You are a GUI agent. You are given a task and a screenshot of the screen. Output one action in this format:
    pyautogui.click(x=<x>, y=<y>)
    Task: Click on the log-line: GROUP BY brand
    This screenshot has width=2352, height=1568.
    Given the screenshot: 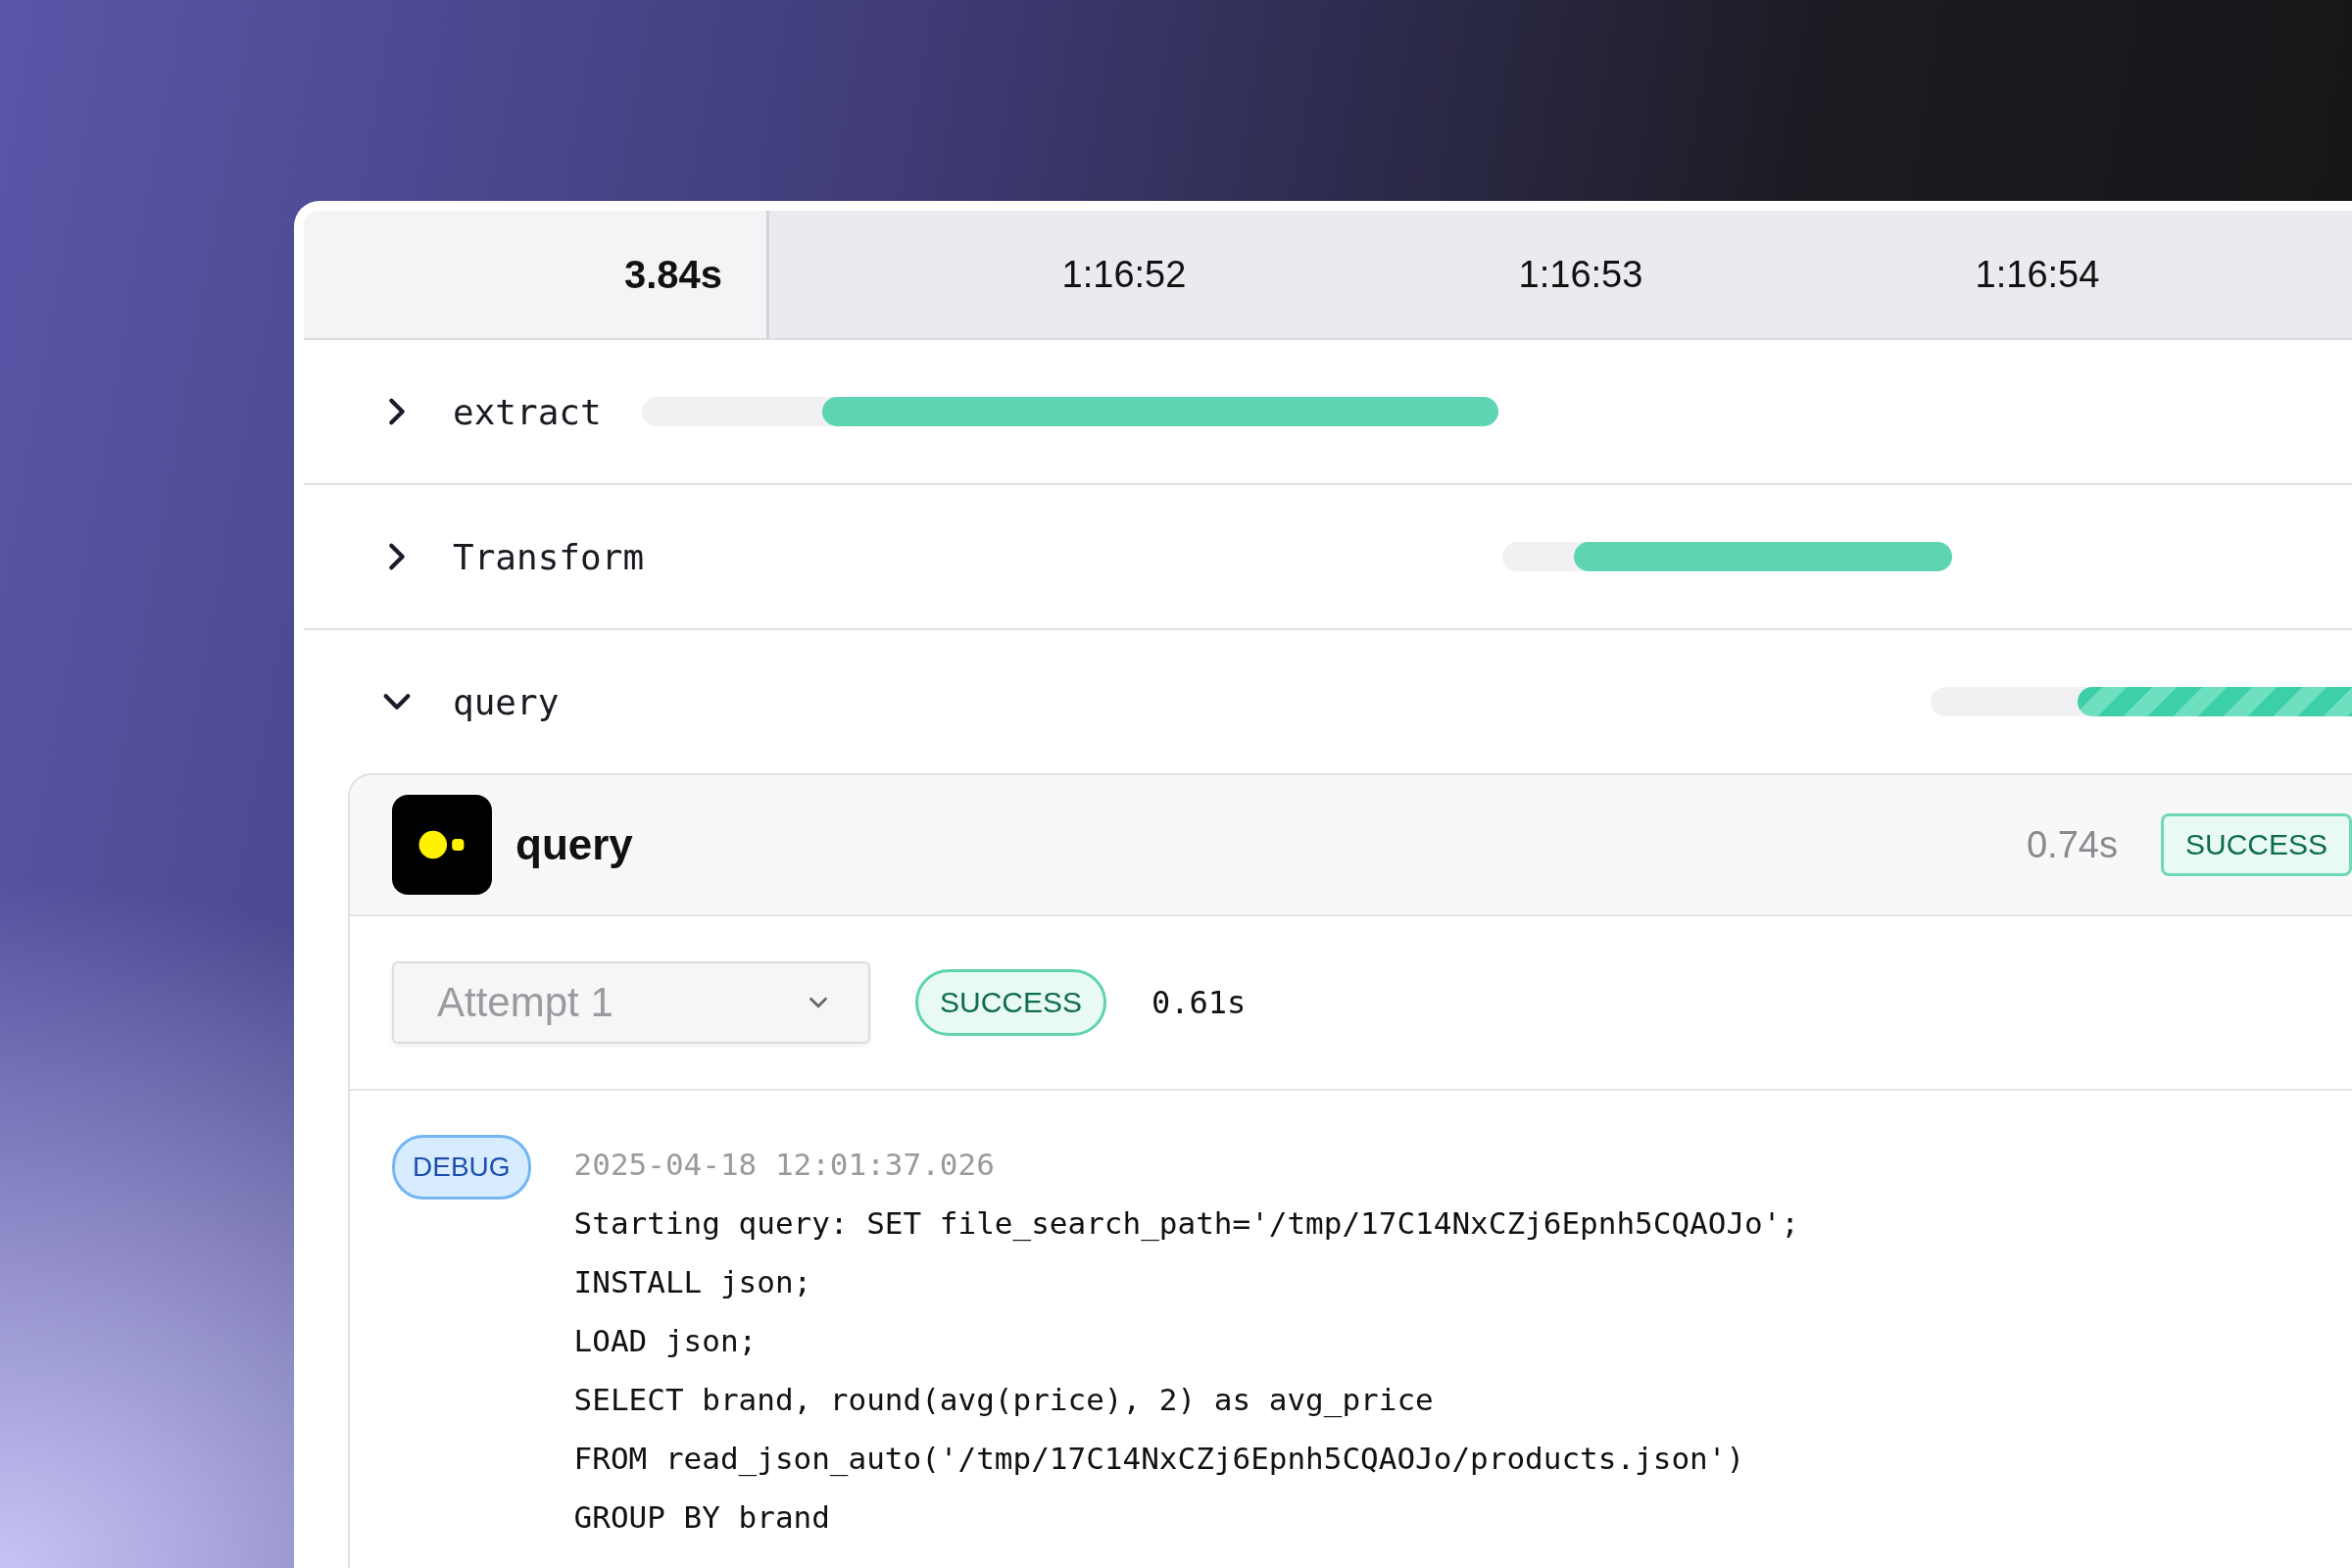 What is the action you would take?
    pyautogui.click(x=702, y=1517)
    